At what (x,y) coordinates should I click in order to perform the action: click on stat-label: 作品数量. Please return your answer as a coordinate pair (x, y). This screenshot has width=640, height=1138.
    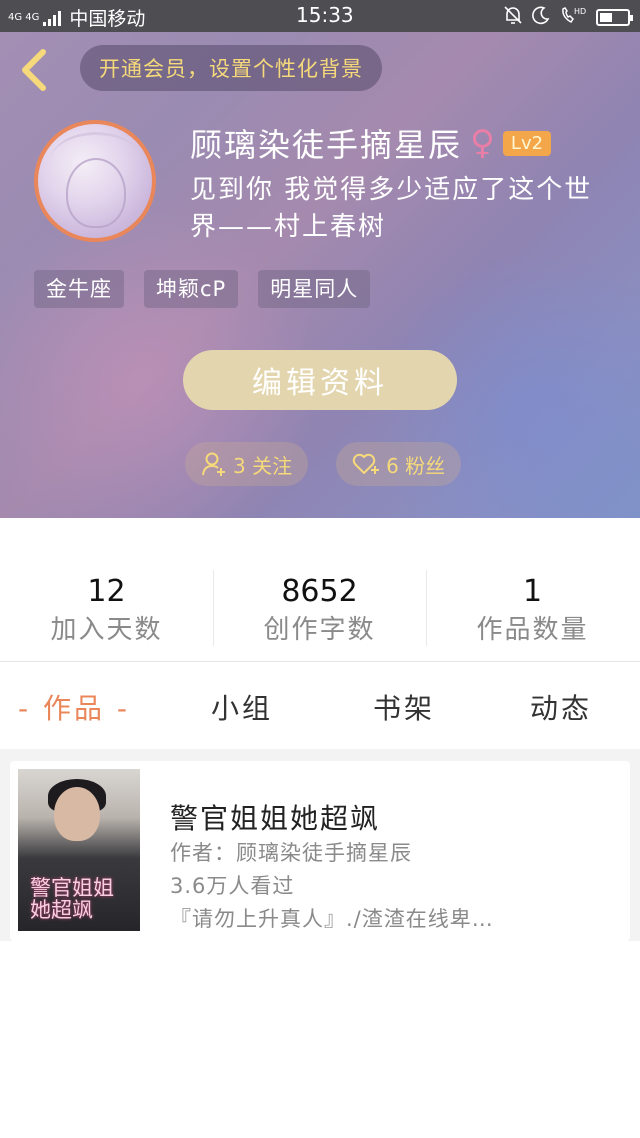
    Looking at the image, I should click on (532, 630).